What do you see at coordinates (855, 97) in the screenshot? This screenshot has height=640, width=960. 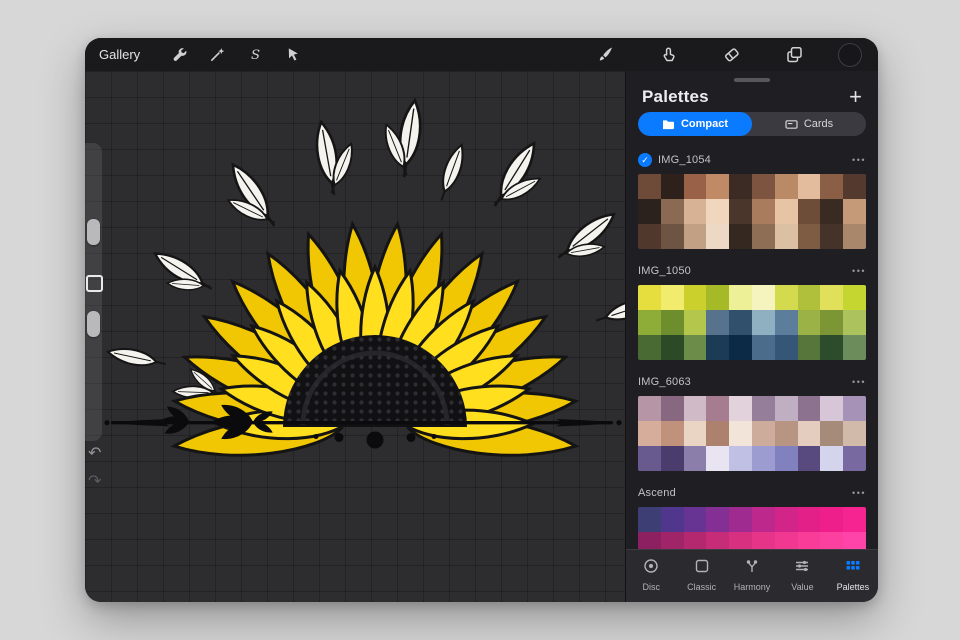 I see `add-palette-button: +` at bounding box center [855, 97].